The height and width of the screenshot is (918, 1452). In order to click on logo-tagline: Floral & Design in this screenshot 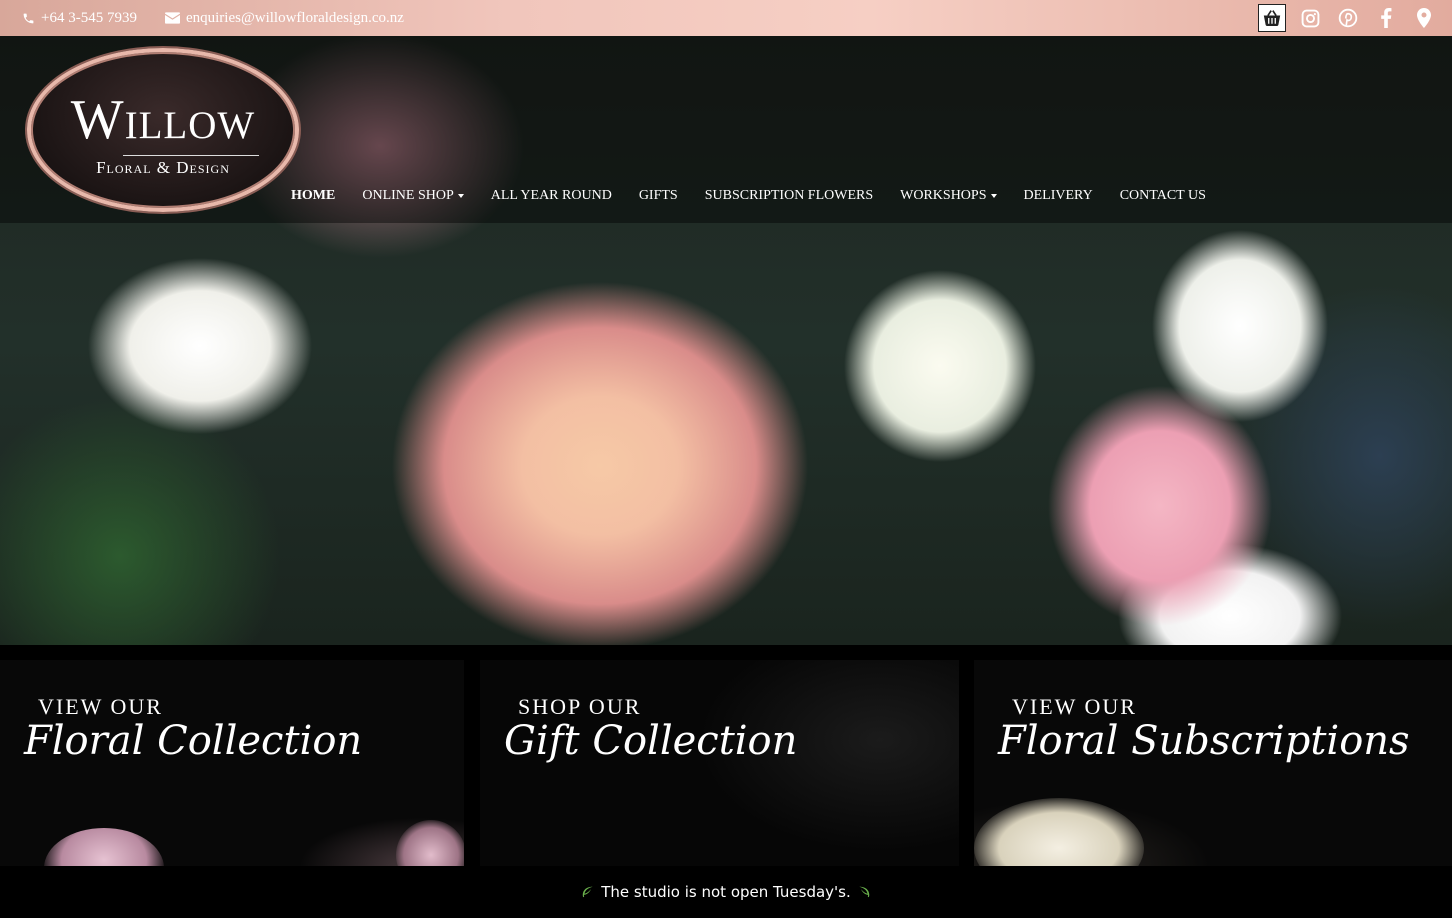, I will do `click(163, 167)`.